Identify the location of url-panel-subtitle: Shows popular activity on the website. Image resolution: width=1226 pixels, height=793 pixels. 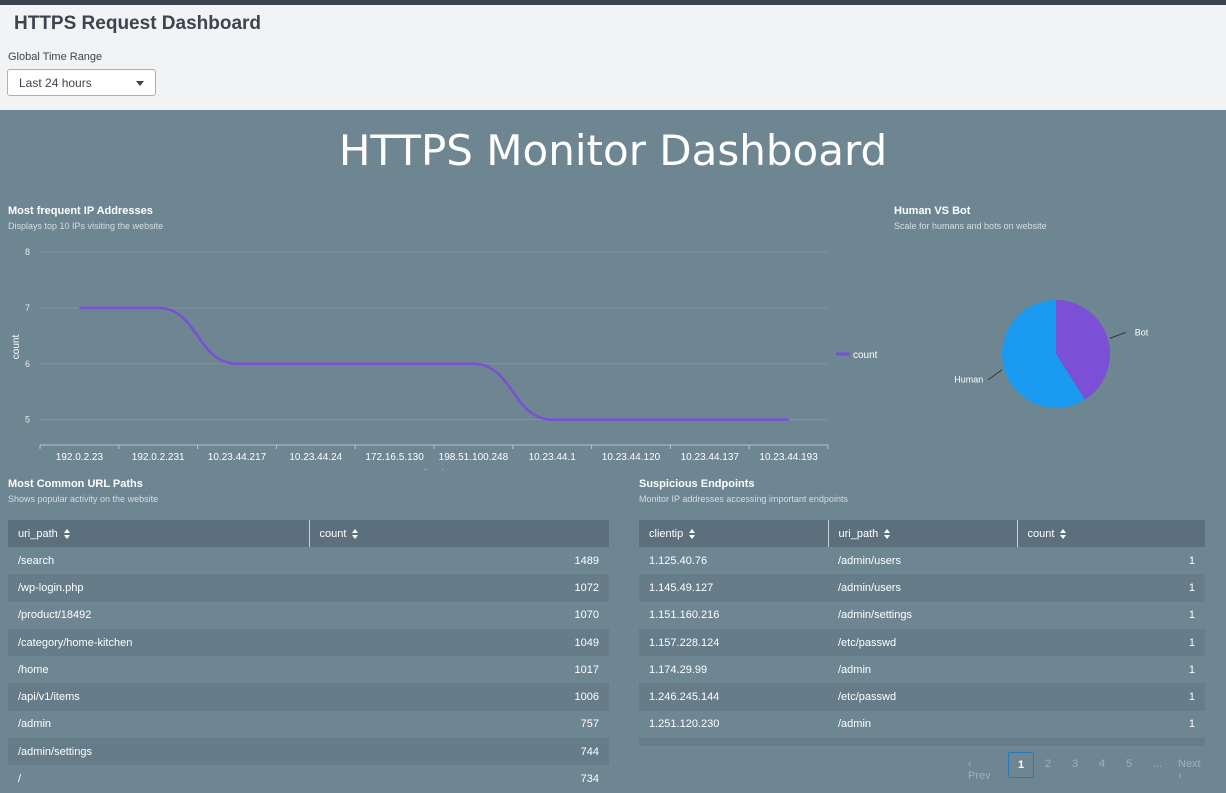
(83, 499).